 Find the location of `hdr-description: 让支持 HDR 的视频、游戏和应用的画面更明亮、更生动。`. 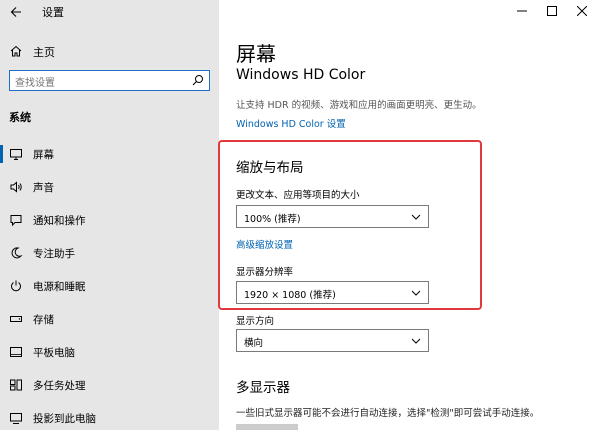

hdr-description: 让支持 HDR 的视频、游戏和应用的画面更明亮、更生动。 is located at coordinates (359, 105).